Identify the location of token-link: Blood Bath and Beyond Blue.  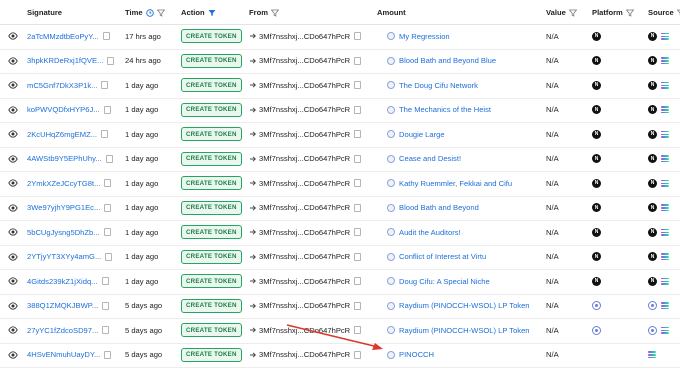
(447, 60).